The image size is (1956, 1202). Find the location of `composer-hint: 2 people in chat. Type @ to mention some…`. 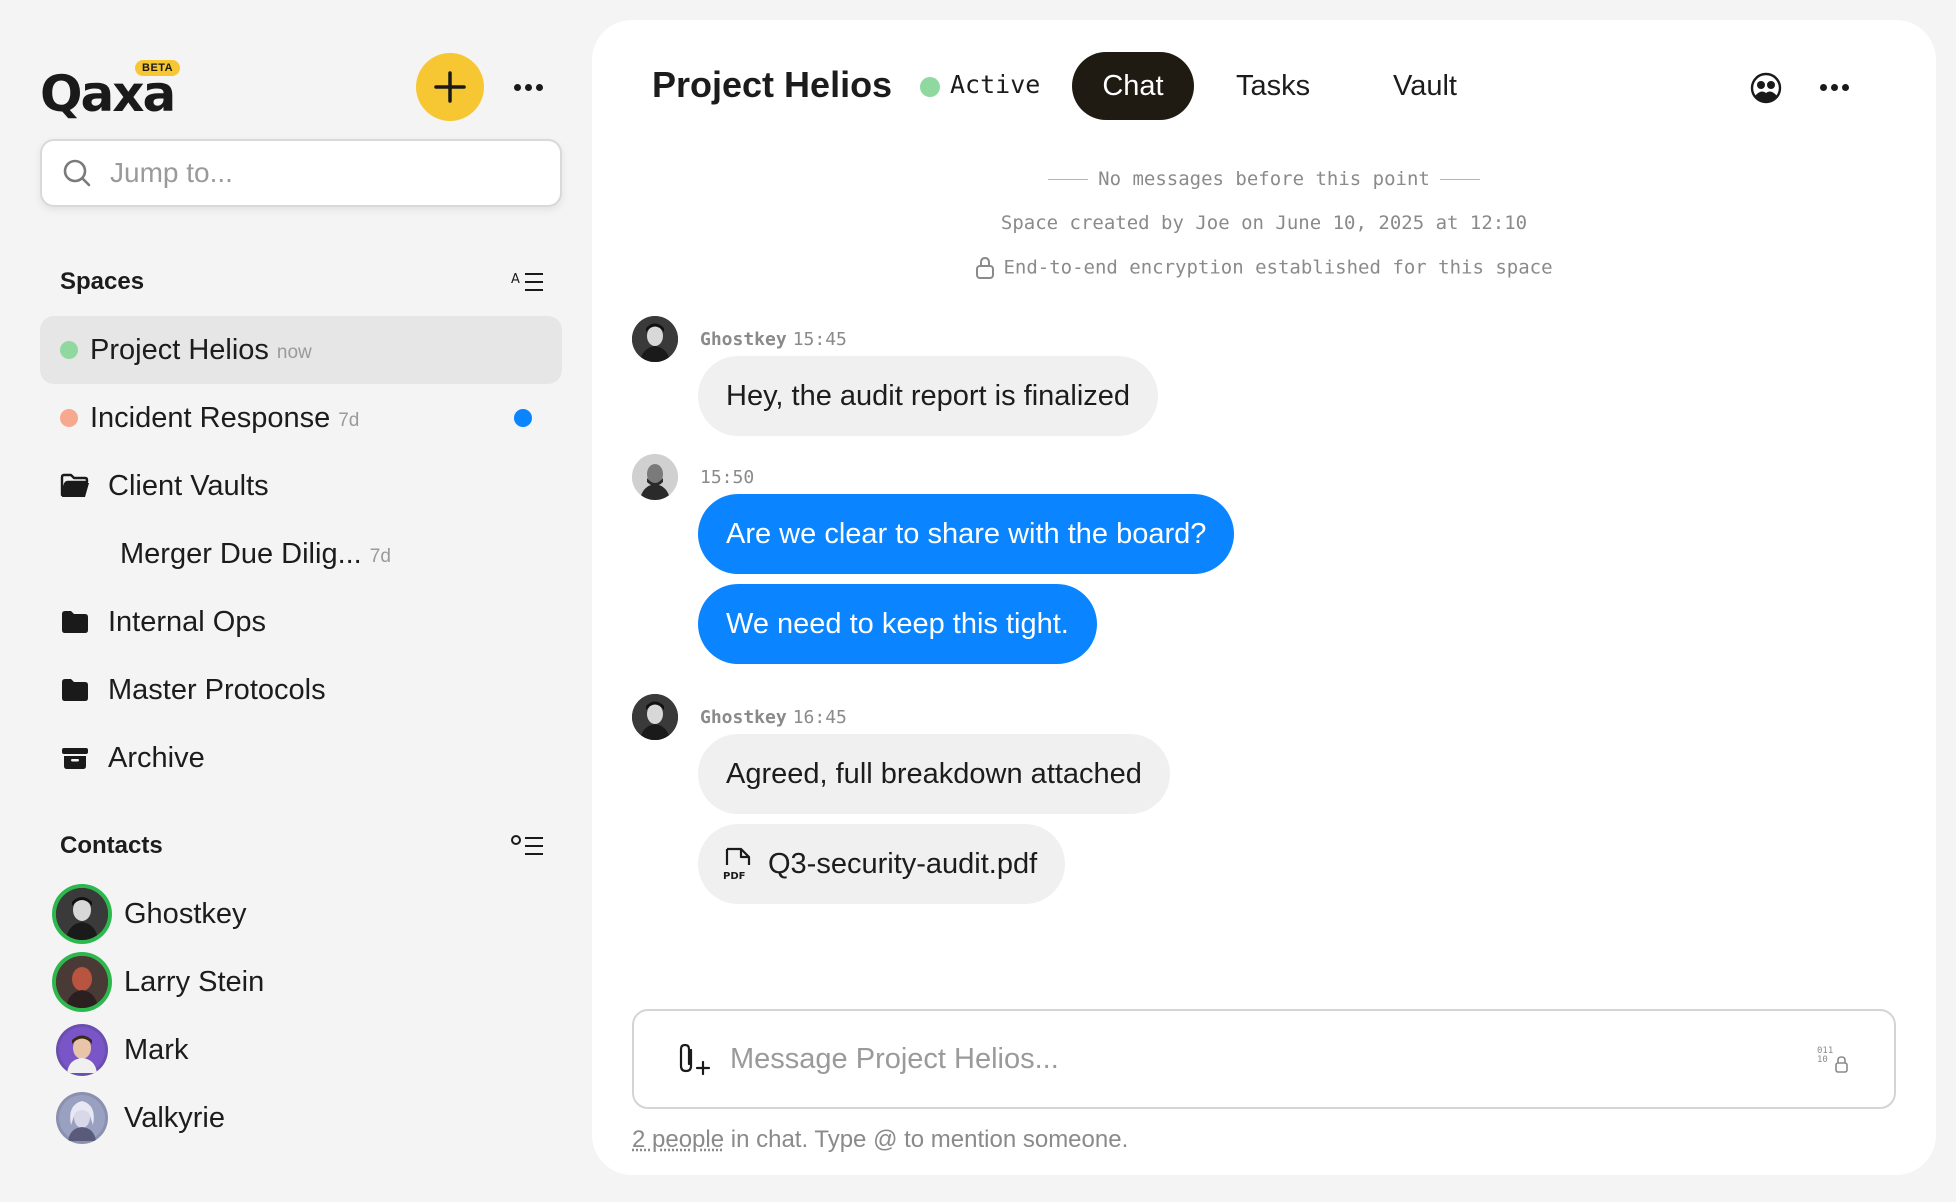

composer-hint: 2 people in chat. Type @ to mention some… is located at coordinates (880, 1140).